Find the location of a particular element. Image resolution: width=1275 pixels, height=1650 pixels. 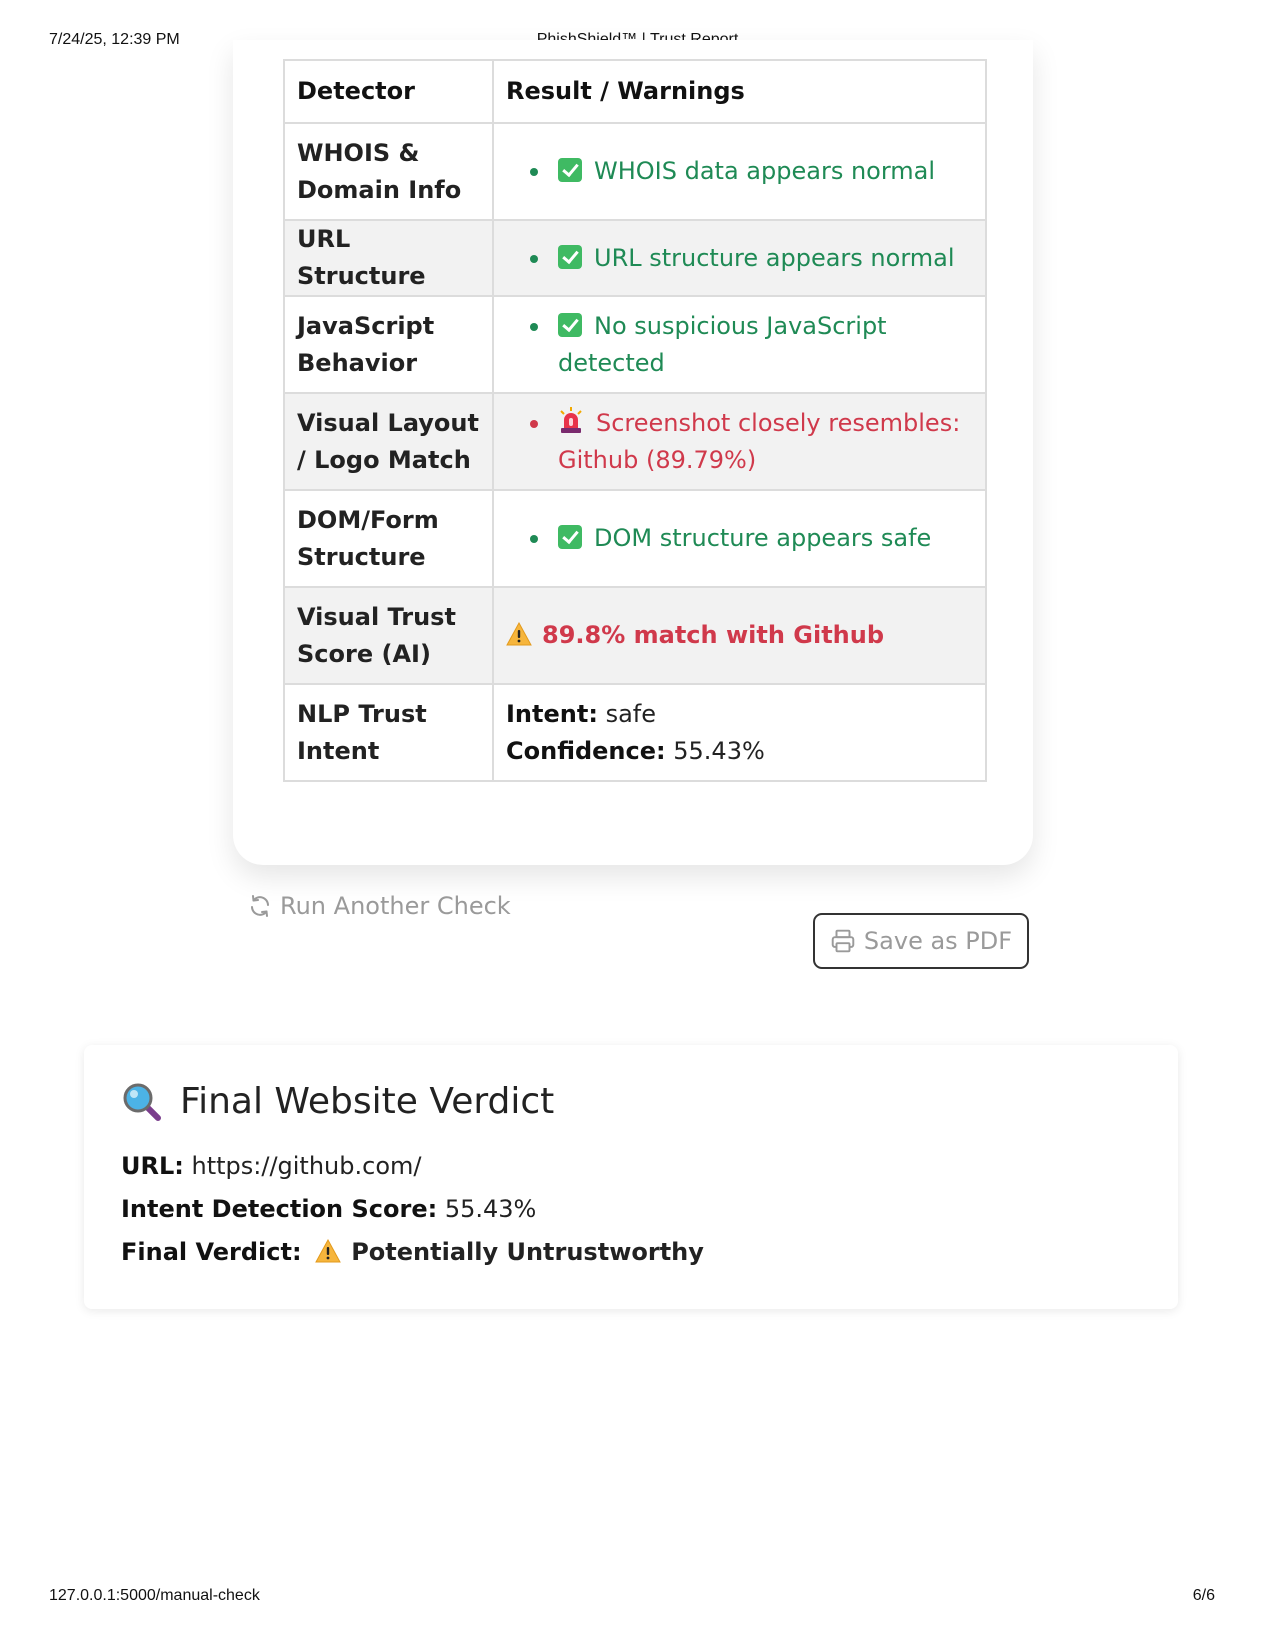

siren-icon is located at coordinates (571, 419).